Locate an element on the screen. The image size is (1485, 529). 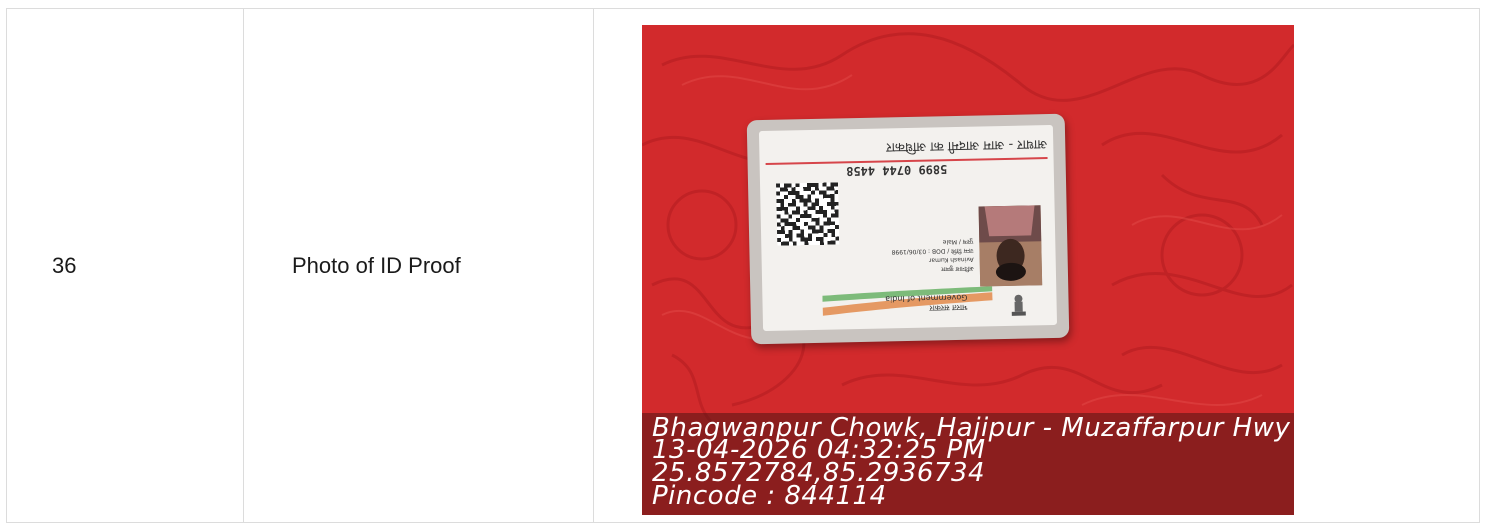
card-number: 5899 0744 4458 is located at coordinates (897, 170).